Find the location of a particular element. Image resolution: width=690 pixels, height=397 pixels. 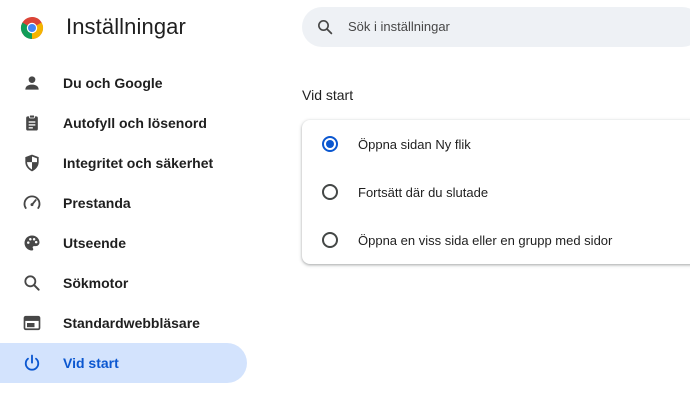

search-placeholder: Sök i inställningar is located at coordinates (399, 26).